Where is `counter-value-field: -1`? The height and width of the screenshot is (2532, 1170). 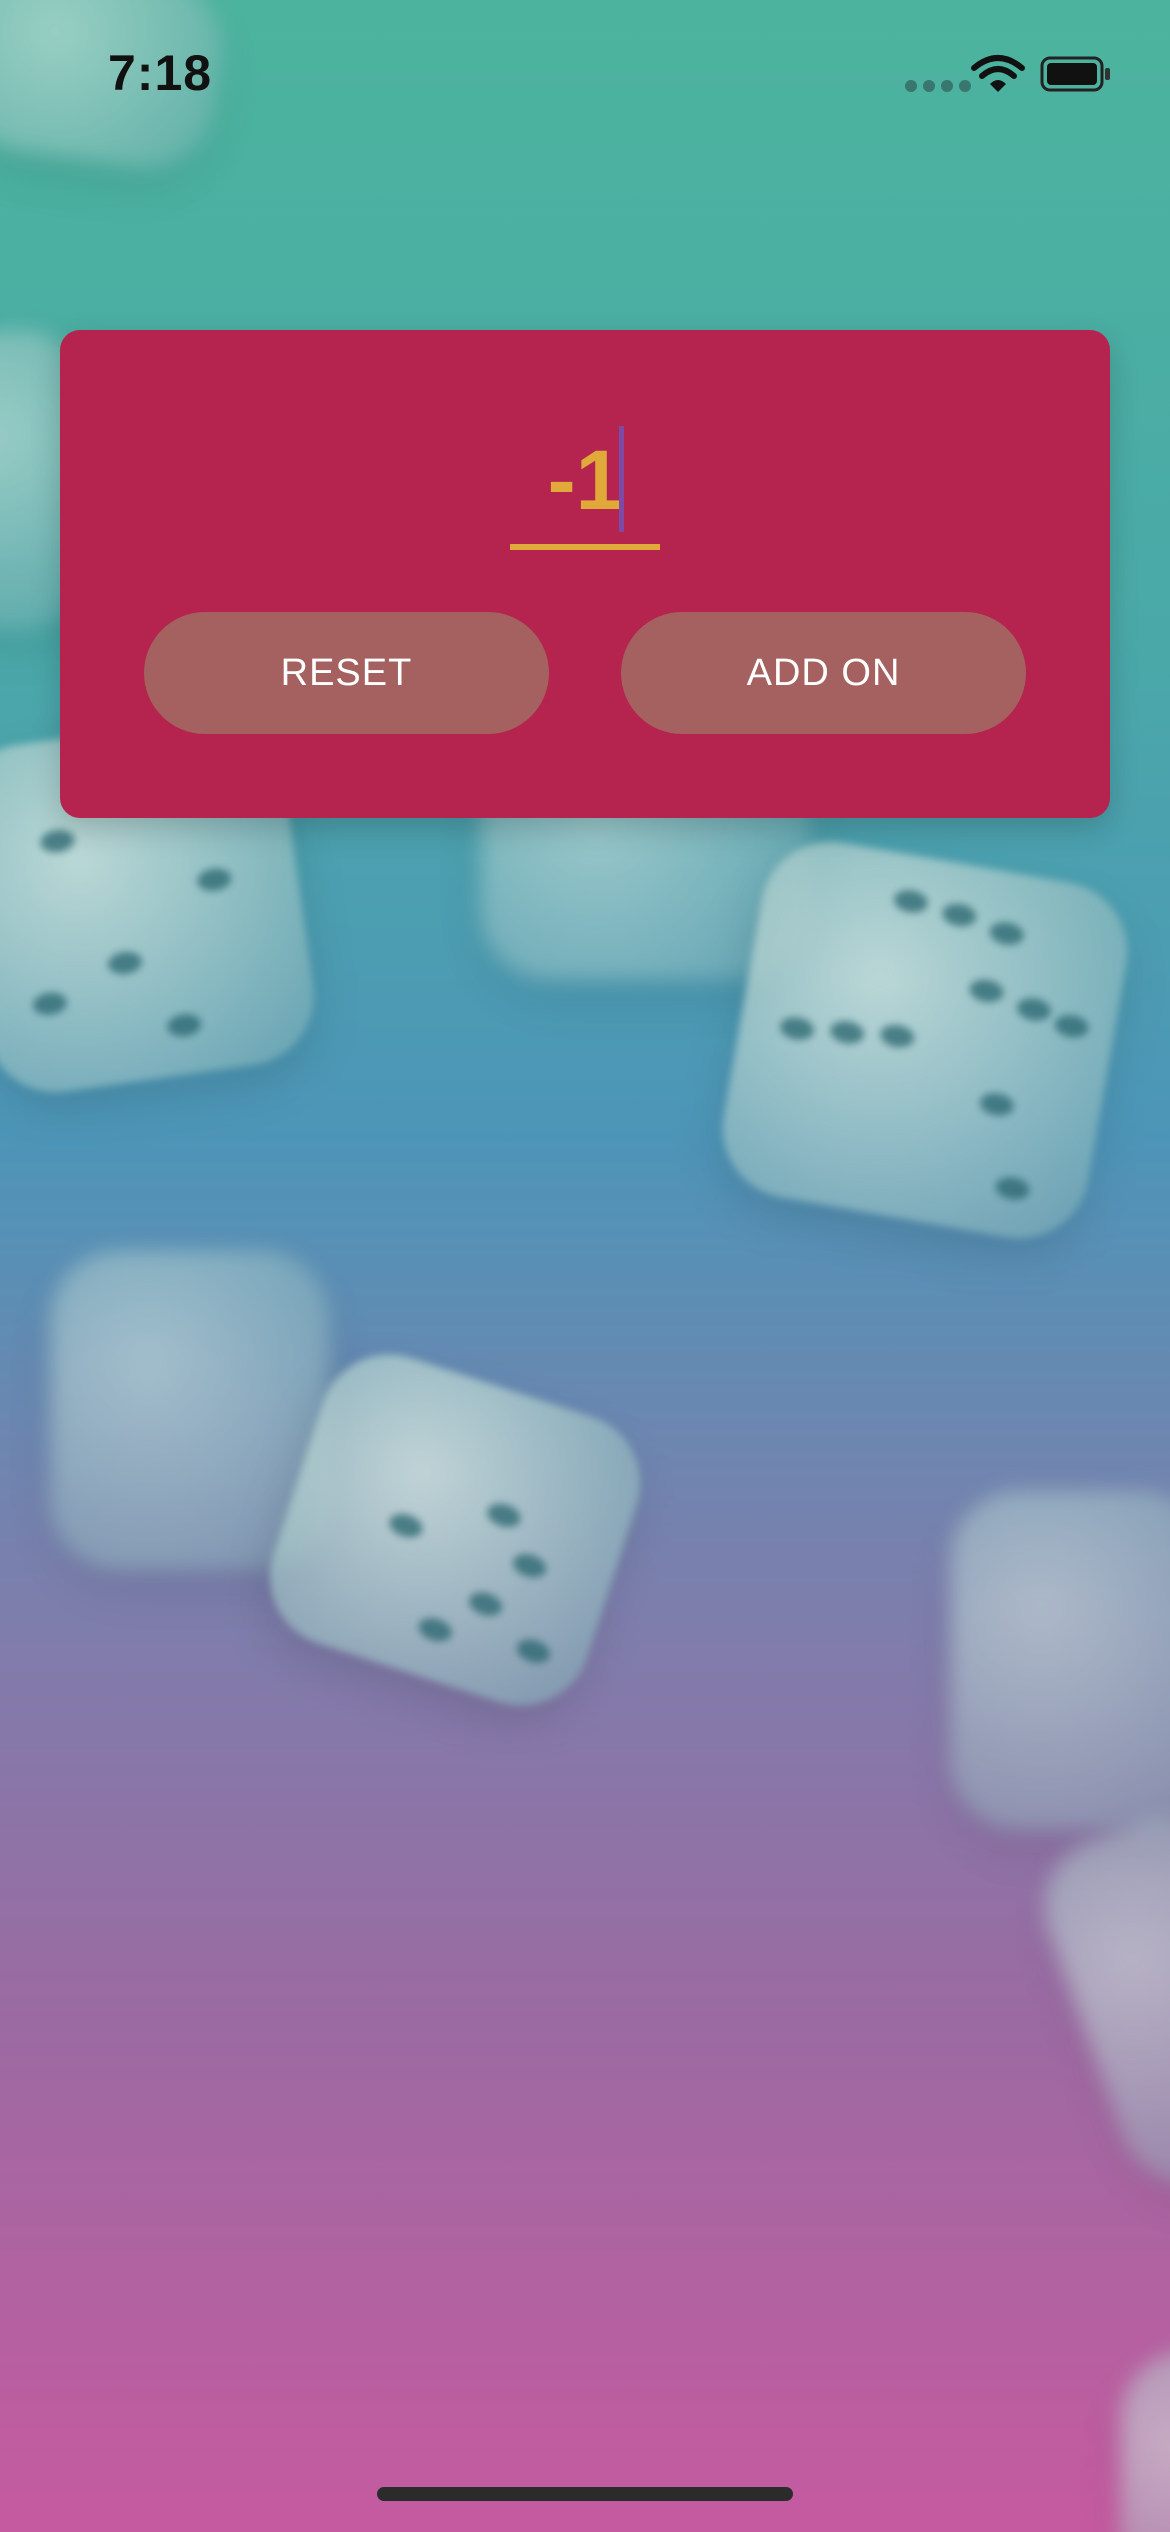 counter-value-field: -1 is located at coordinates (585, 480).